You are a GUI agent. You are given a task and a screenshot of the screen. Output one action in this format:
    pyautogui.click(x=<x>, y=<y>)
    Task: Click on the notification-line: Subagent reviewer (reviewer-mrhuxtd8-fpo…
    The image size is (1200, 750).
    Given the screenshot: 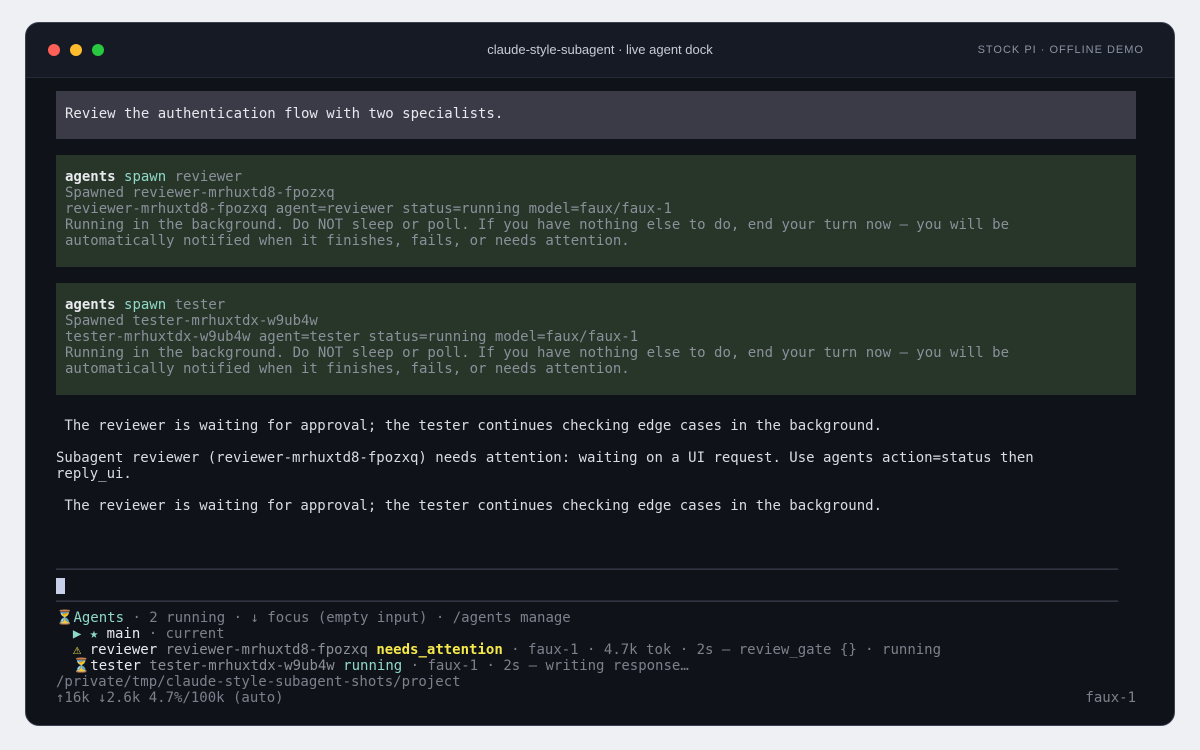 What is the action you would take?
    pyautogui.click(x=545, y=458)
    